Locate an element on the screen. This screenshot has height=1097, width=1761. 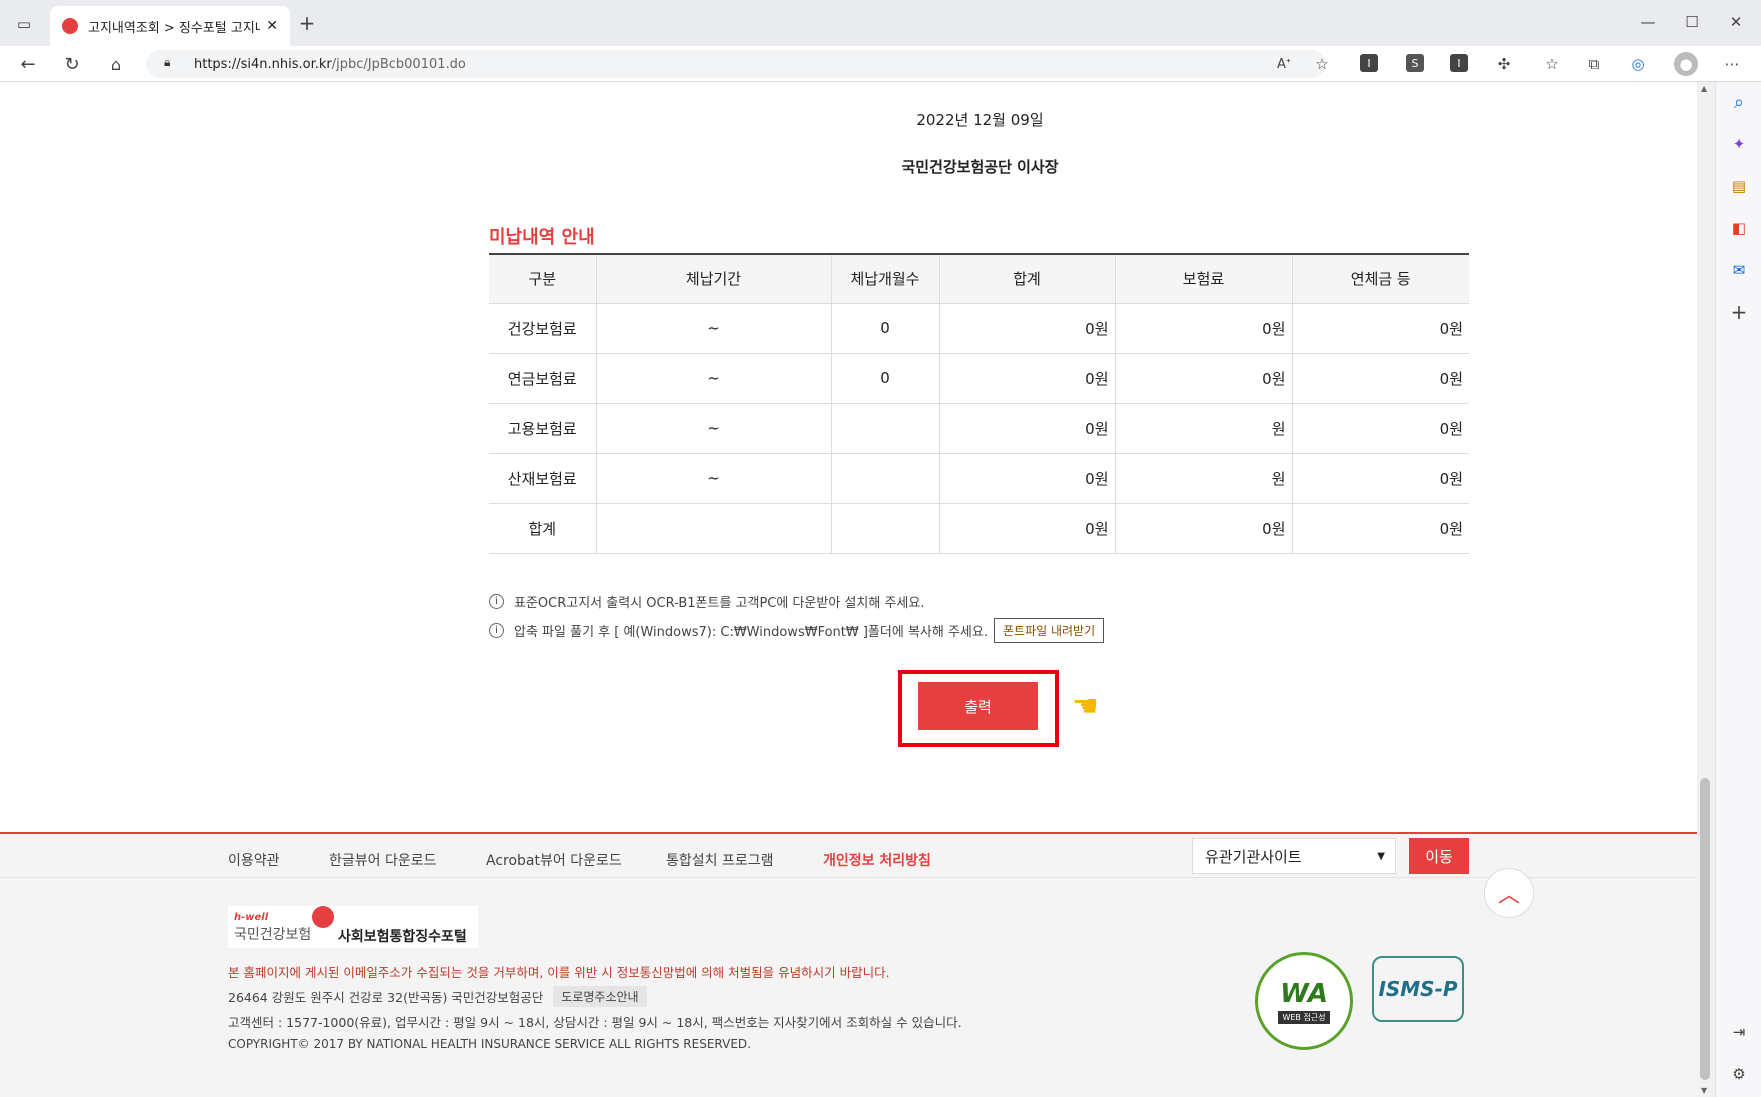
road-address-button: 도로명주소안내 is located at coordinates (600, 996).